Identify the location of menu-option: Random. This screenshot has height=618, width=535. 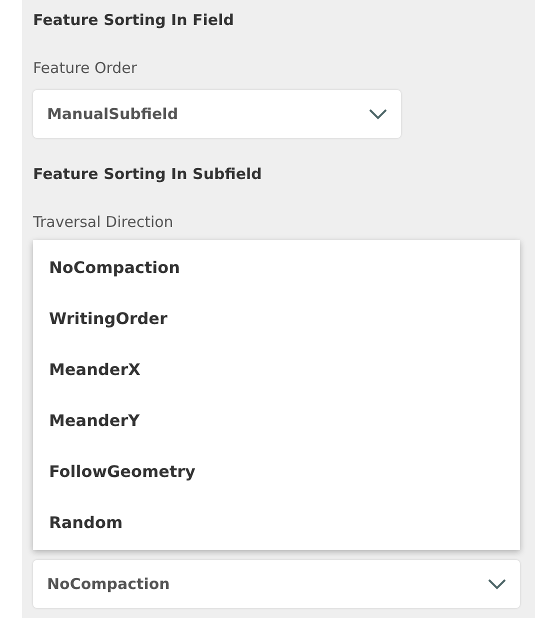
(276, 522).